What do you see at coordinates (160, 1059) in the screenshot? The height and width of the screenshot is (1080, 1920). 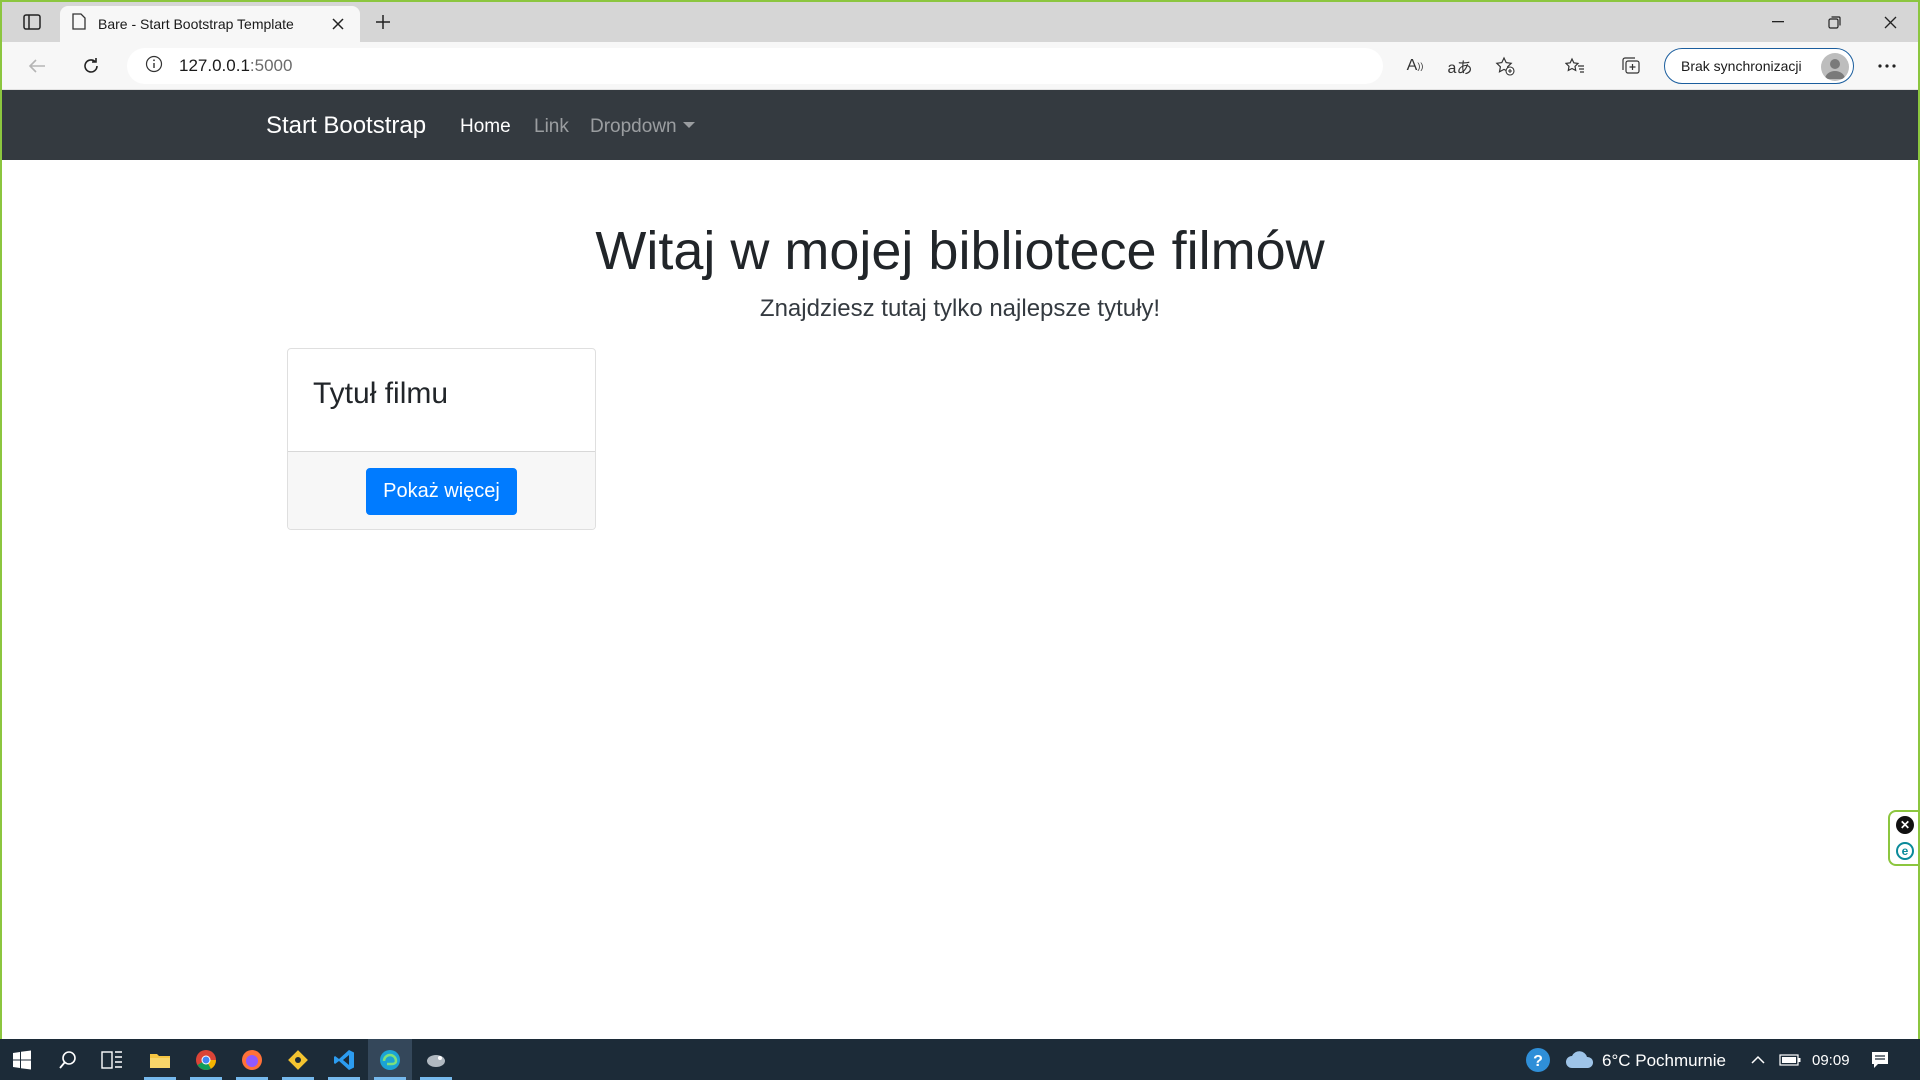 I see `file-explorer-icon` at bounding box center [160, 1059].